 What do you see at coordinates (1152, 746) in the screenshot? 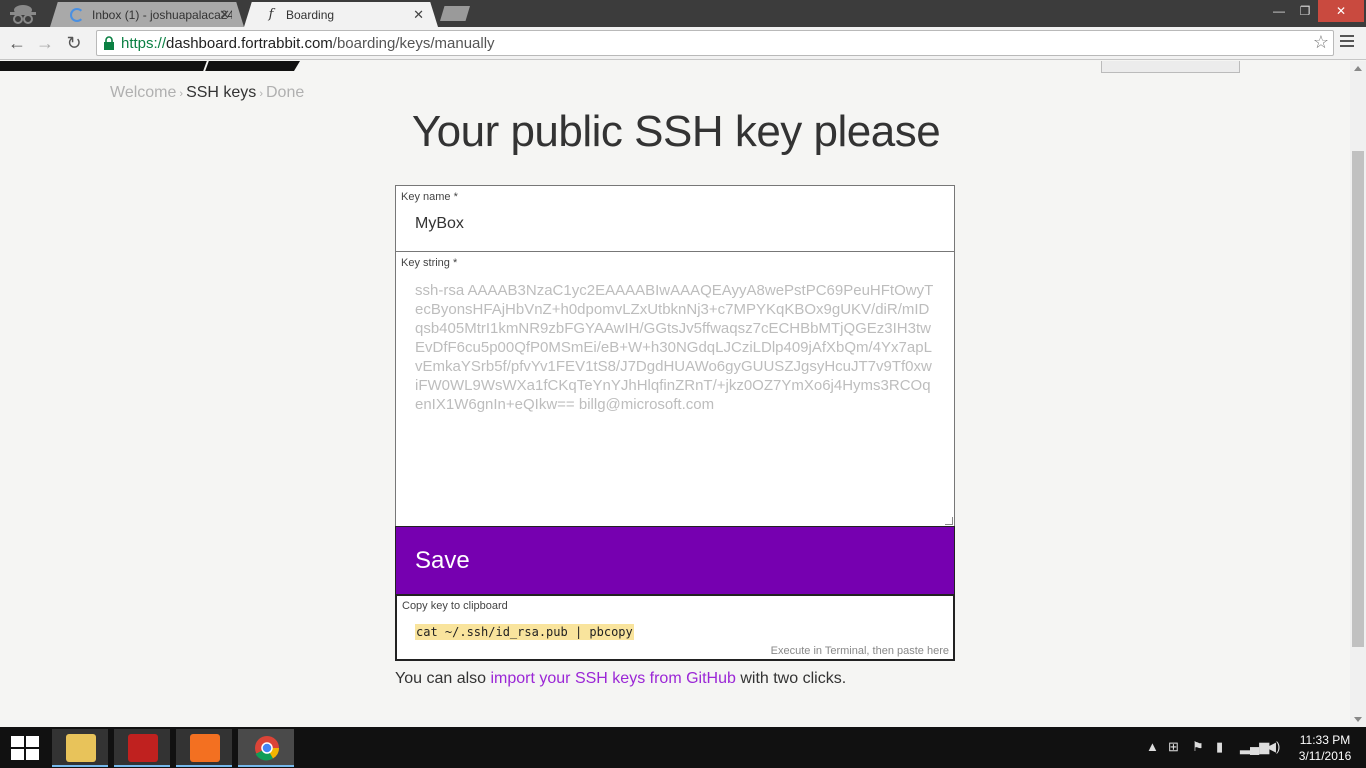
I see `tray-expand-icon: ▲` at bounding box center [1152, 746].